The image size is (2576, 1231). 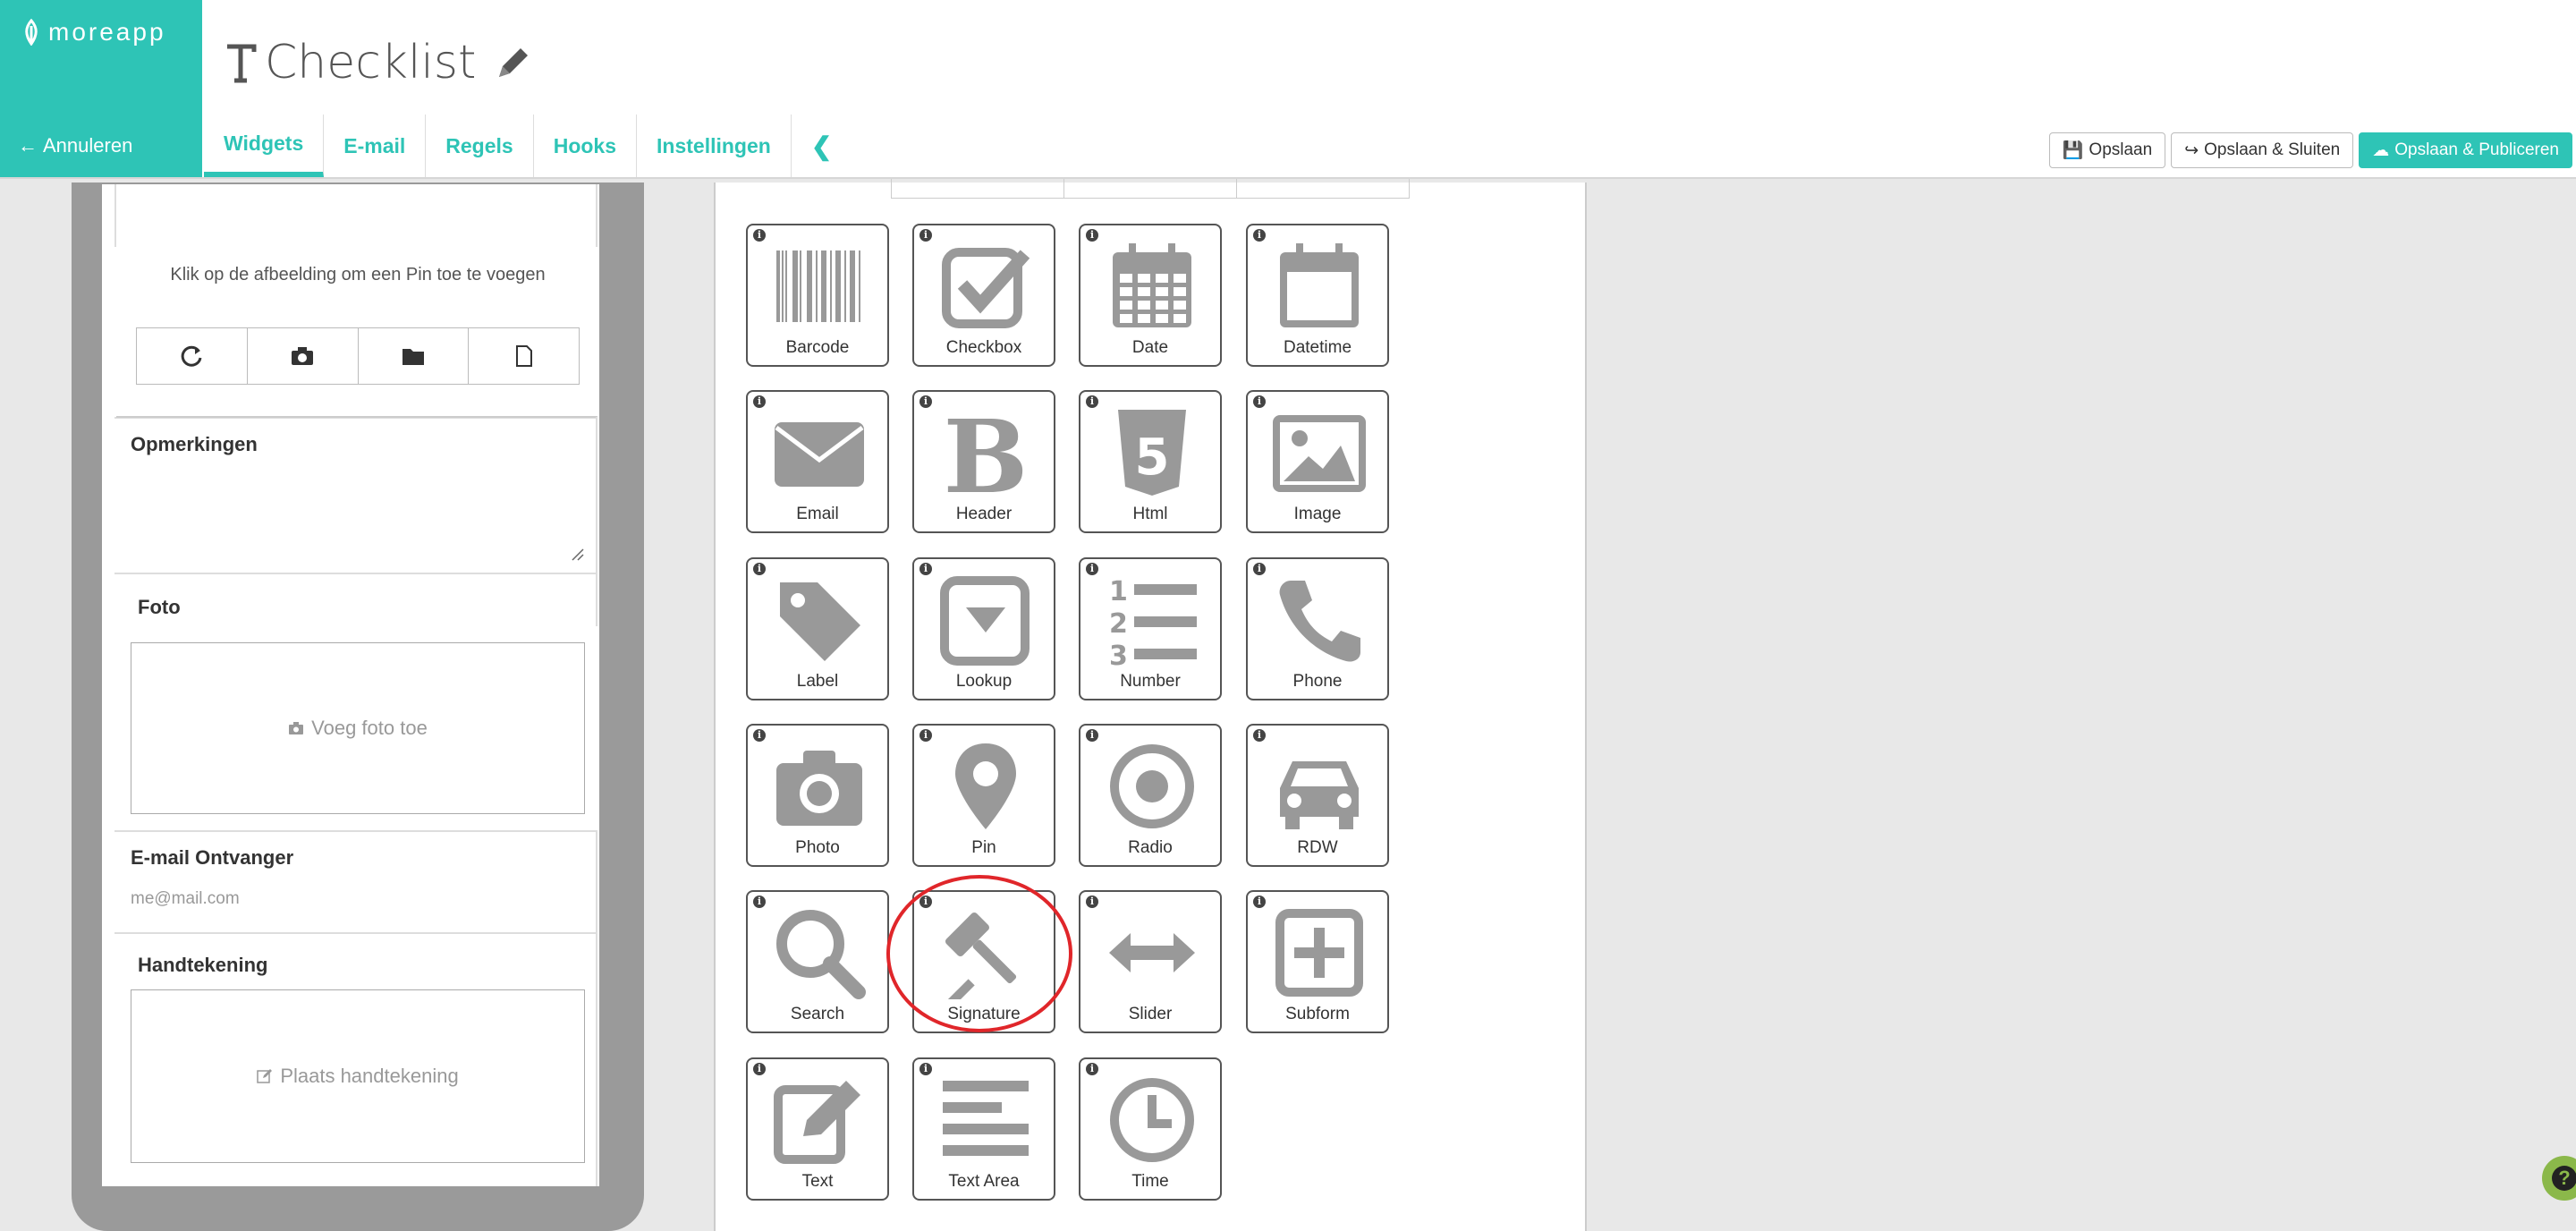 I want to click on html5-icon: 5, so click(x=1152, y=453).